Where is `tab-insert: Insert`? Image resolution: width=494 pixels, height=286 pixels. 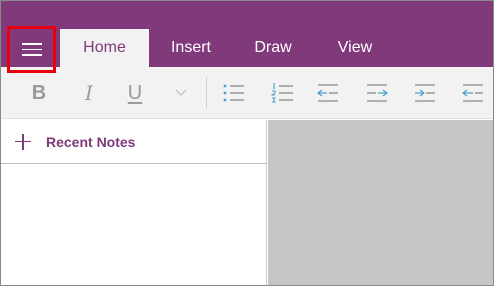
tab-insert: Insert is located at coordinates (191, 48).